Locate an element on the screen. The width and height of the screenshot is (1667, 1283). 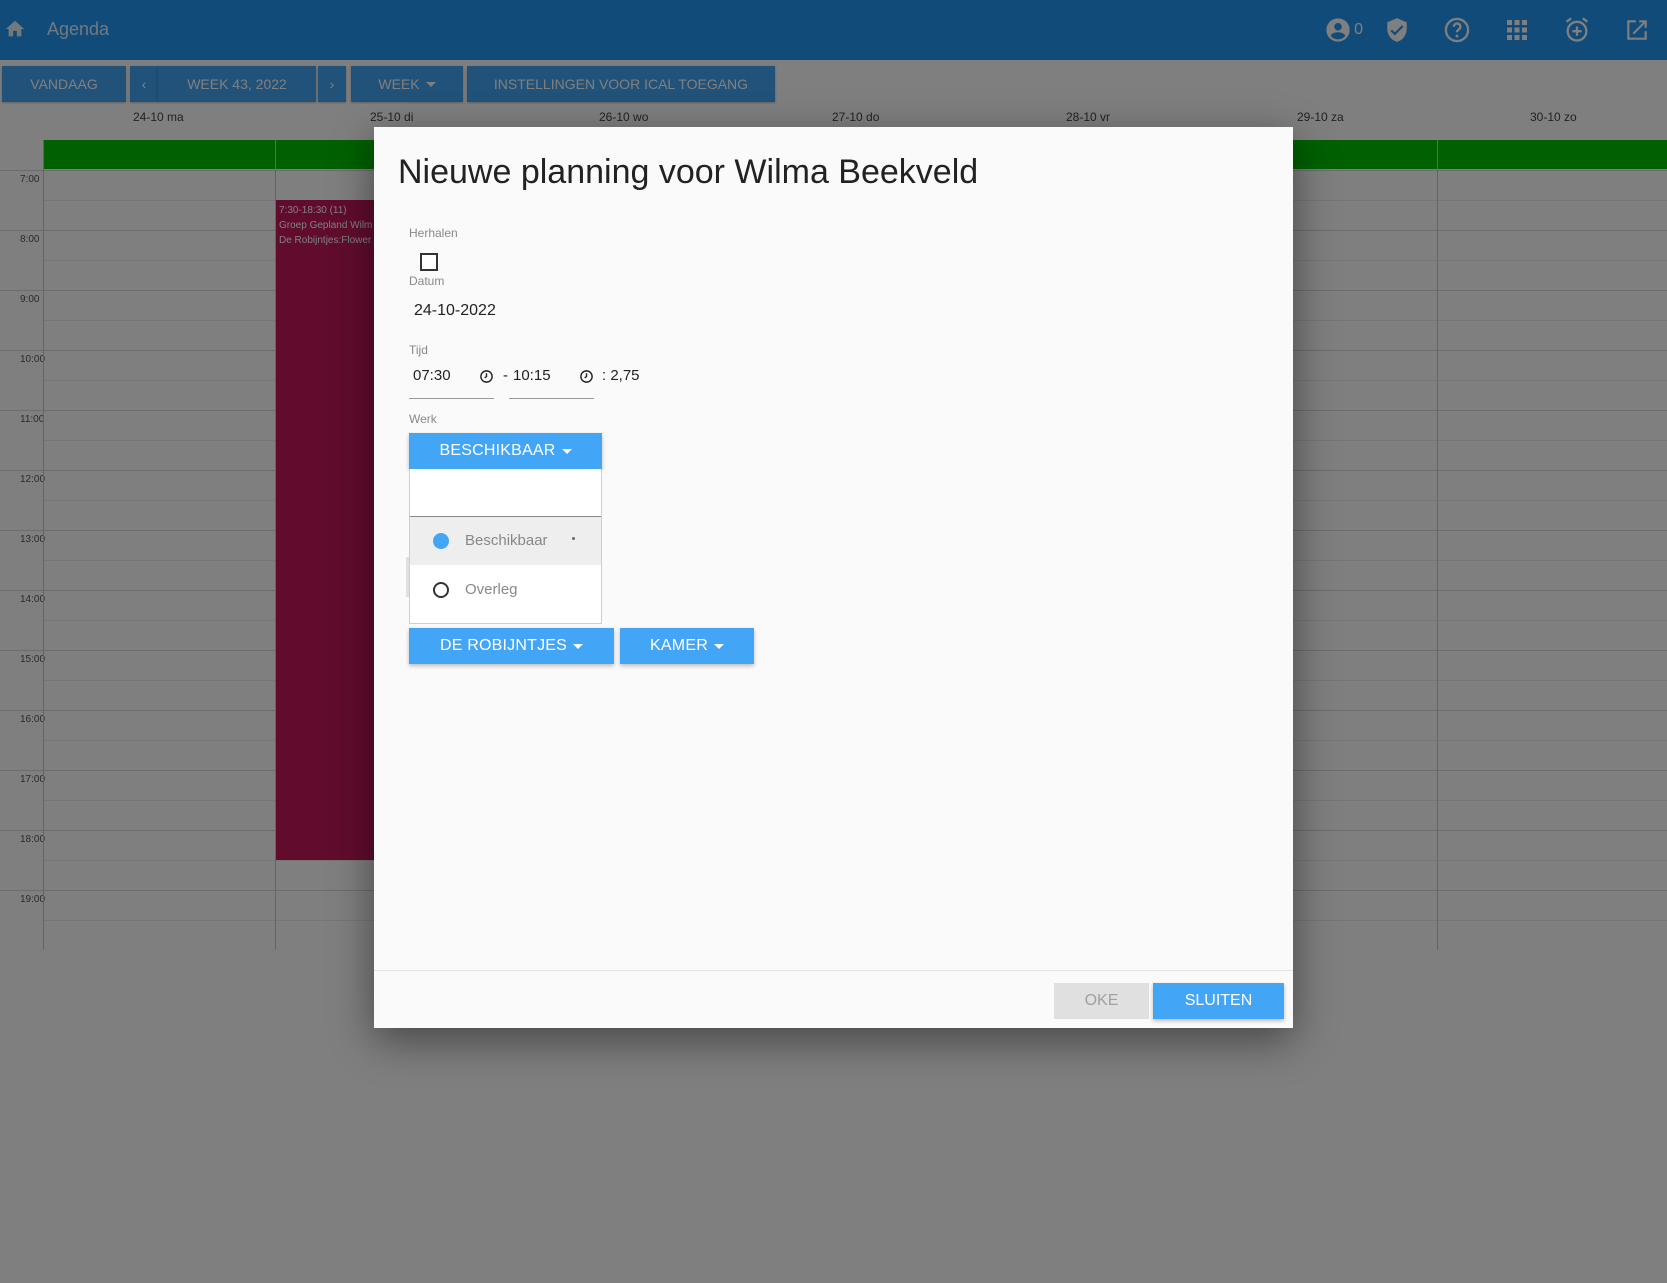
work-type-search-input is located at coordinates (505, 493).